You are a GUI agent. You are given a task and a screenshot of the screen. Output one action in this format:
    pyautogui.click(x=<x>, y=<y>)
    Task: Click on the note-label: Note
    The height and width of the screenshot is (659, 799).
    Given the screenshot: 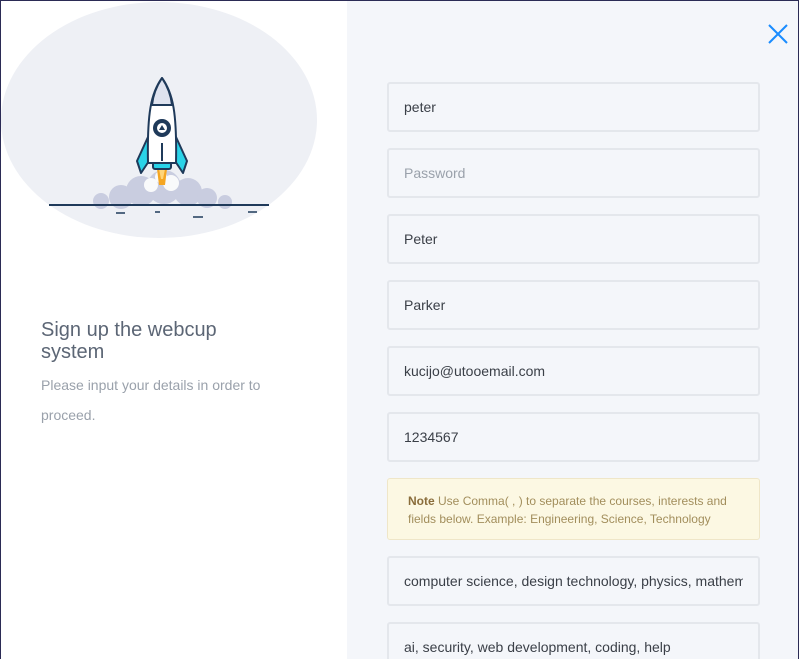 What is the action you would take?
    pyautogui.click(x=421, y=501)
    